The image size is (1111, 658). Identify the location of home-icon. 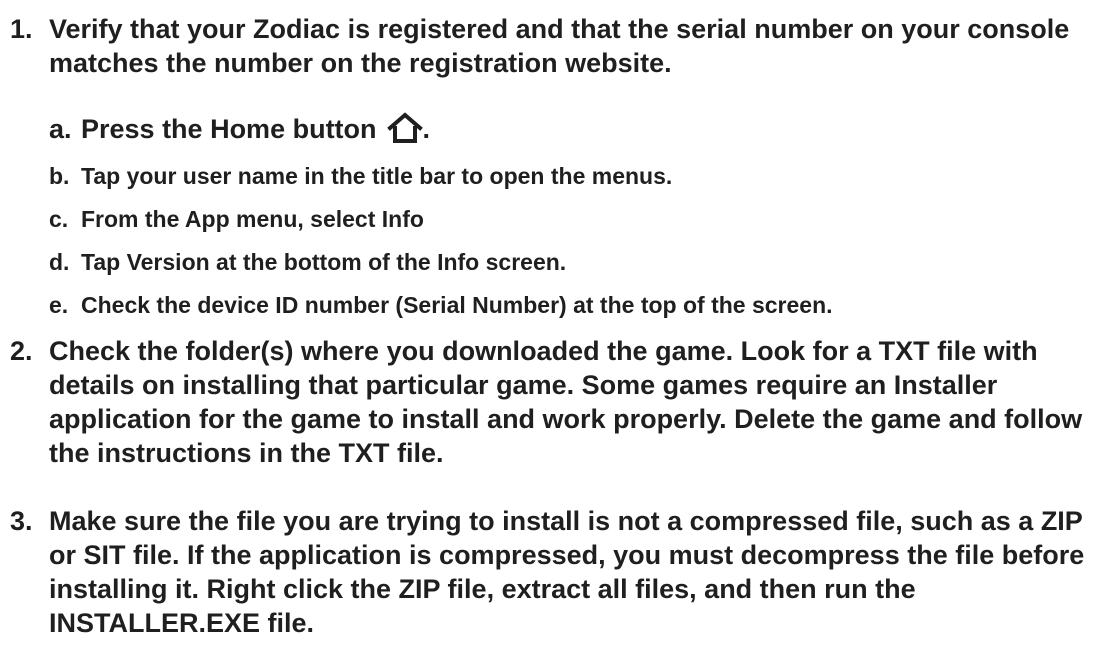
(404, 127).